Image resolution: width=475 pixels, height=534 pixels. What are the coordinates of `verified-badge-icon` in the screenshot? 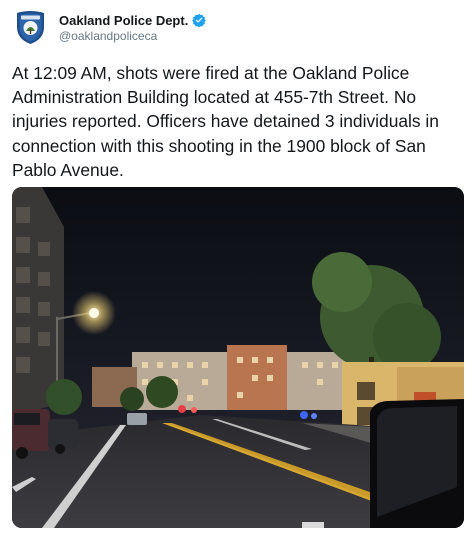 It's located at (199, 20).